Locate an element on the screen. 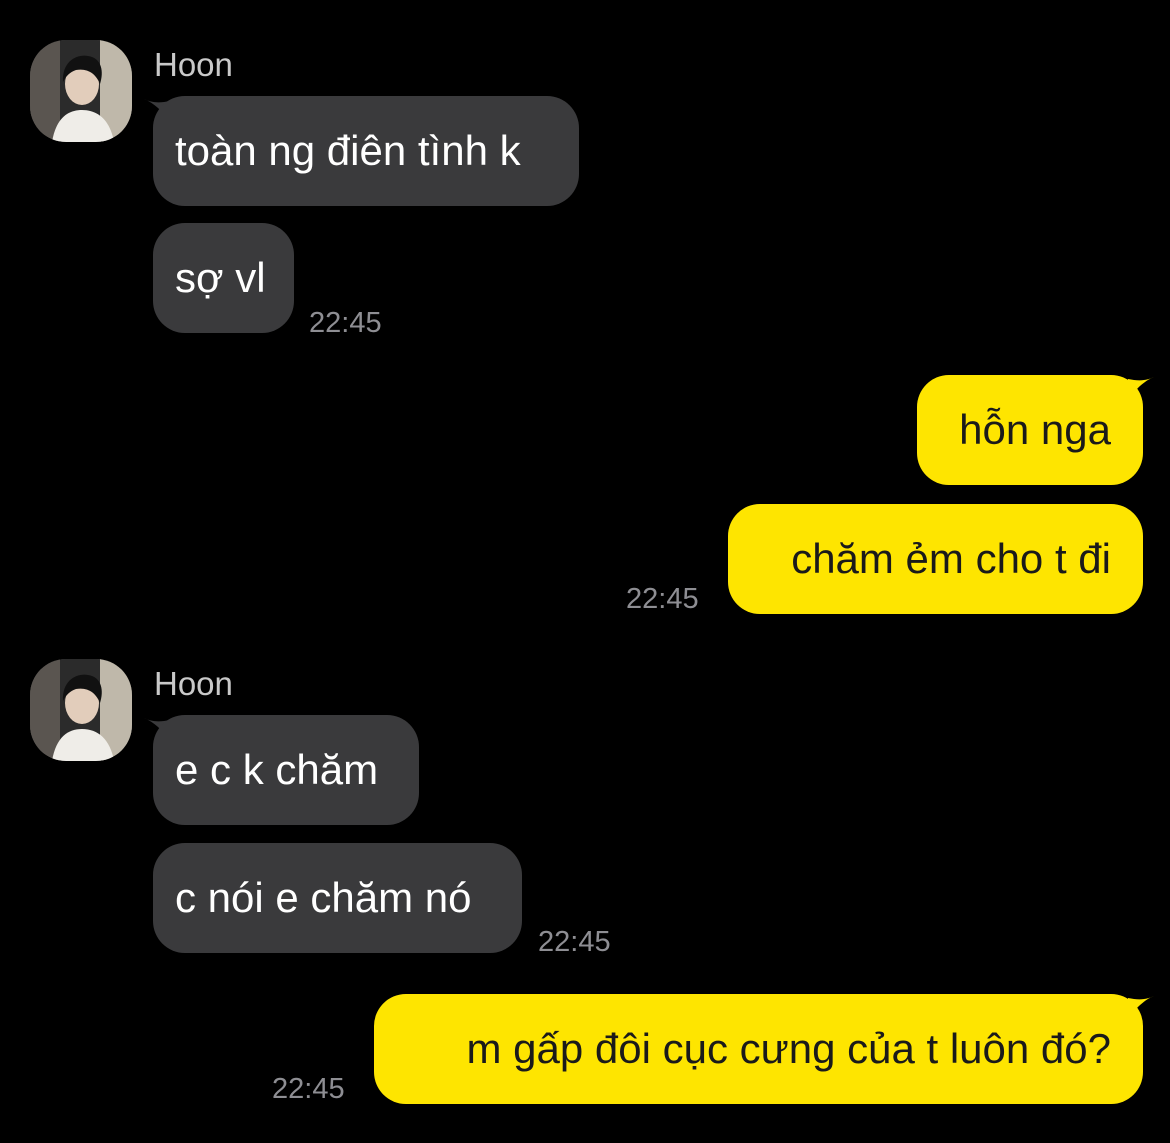 Image resolution: width=1170 pixels, height=1143 pixels. message-bubble-incoming: c nói e chăm nó is located at coordinates (337, 898).